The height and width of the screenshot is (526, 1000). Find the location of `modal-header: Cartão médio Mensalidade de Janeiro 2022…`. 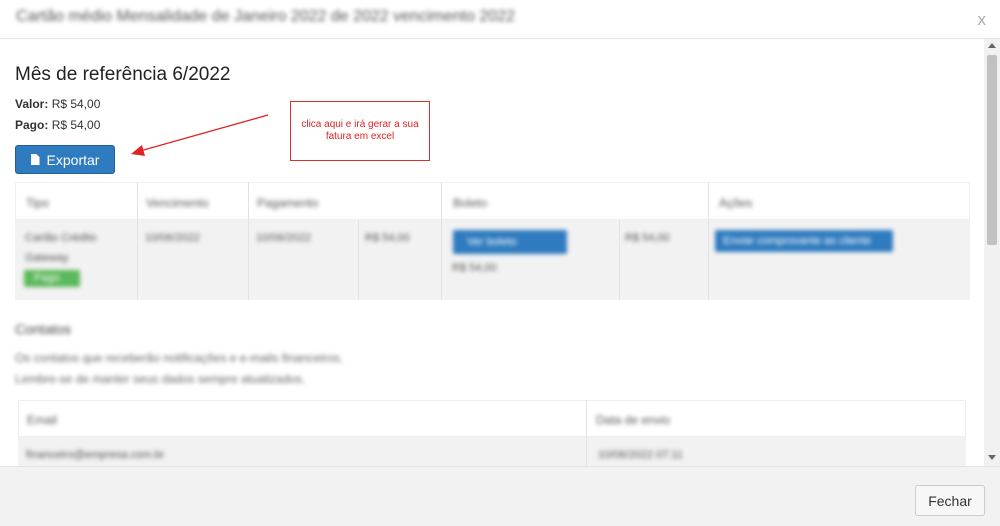

modal-header: Cartão médio Mensalidade de Janeiro 2022… is located at coordinates (500, 19).